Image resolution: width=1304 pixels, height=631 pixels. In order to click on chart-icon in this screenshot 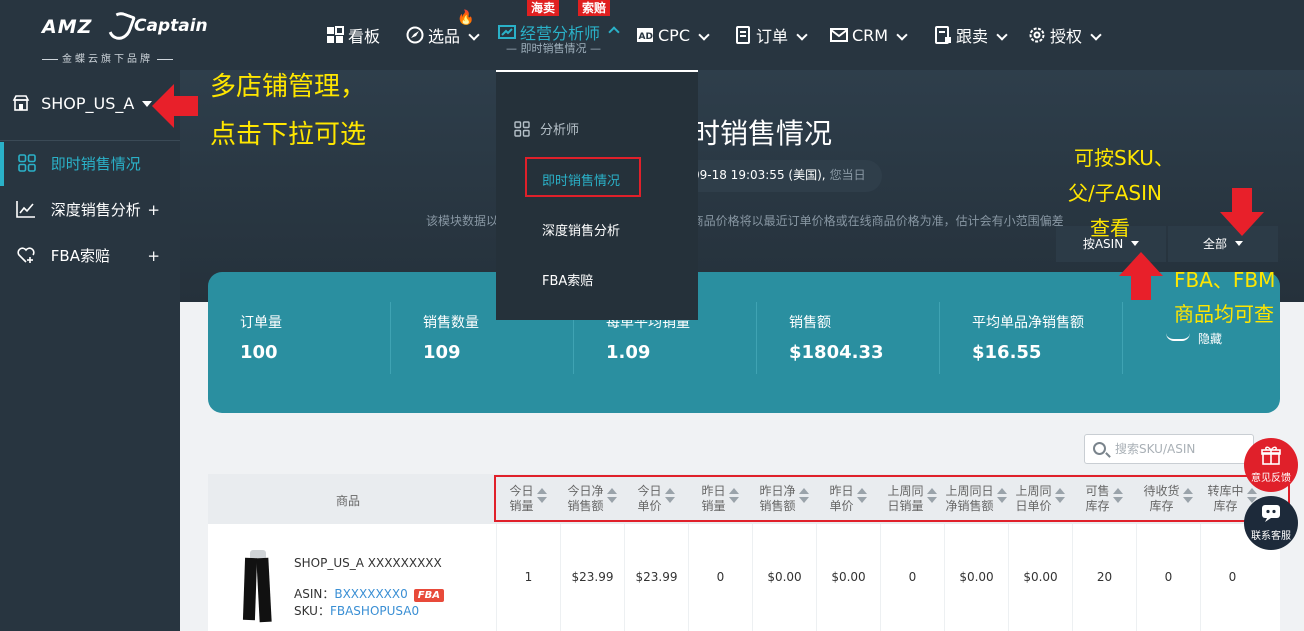, I will do `click(25, 209)`.